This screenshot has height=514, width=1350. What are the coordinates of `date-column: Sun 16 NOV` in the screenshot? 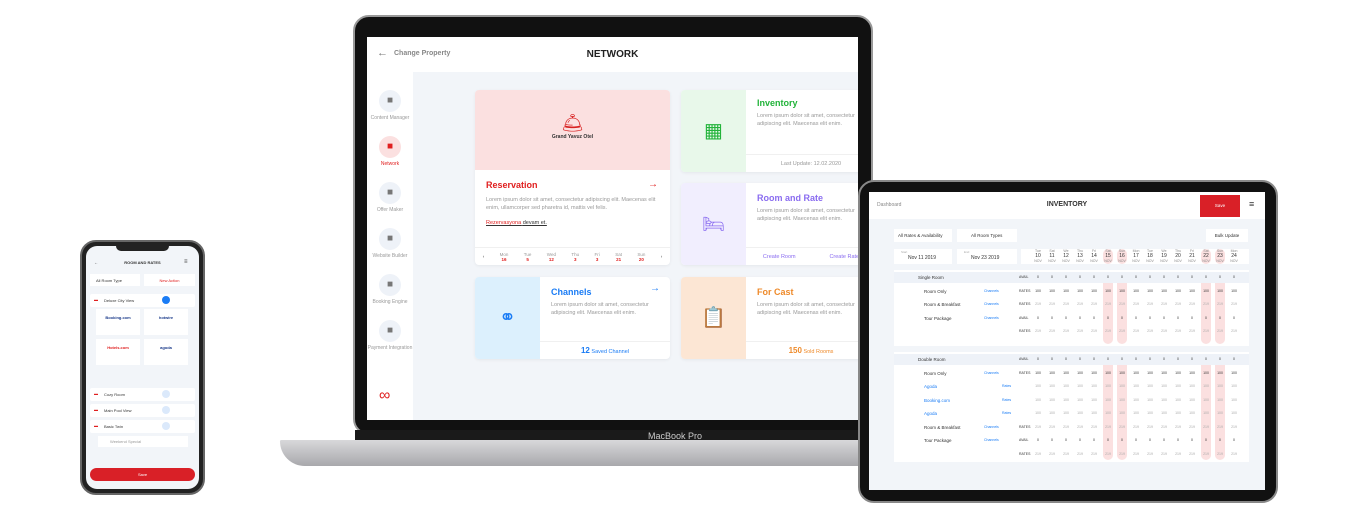 It's located at (1122, 256).